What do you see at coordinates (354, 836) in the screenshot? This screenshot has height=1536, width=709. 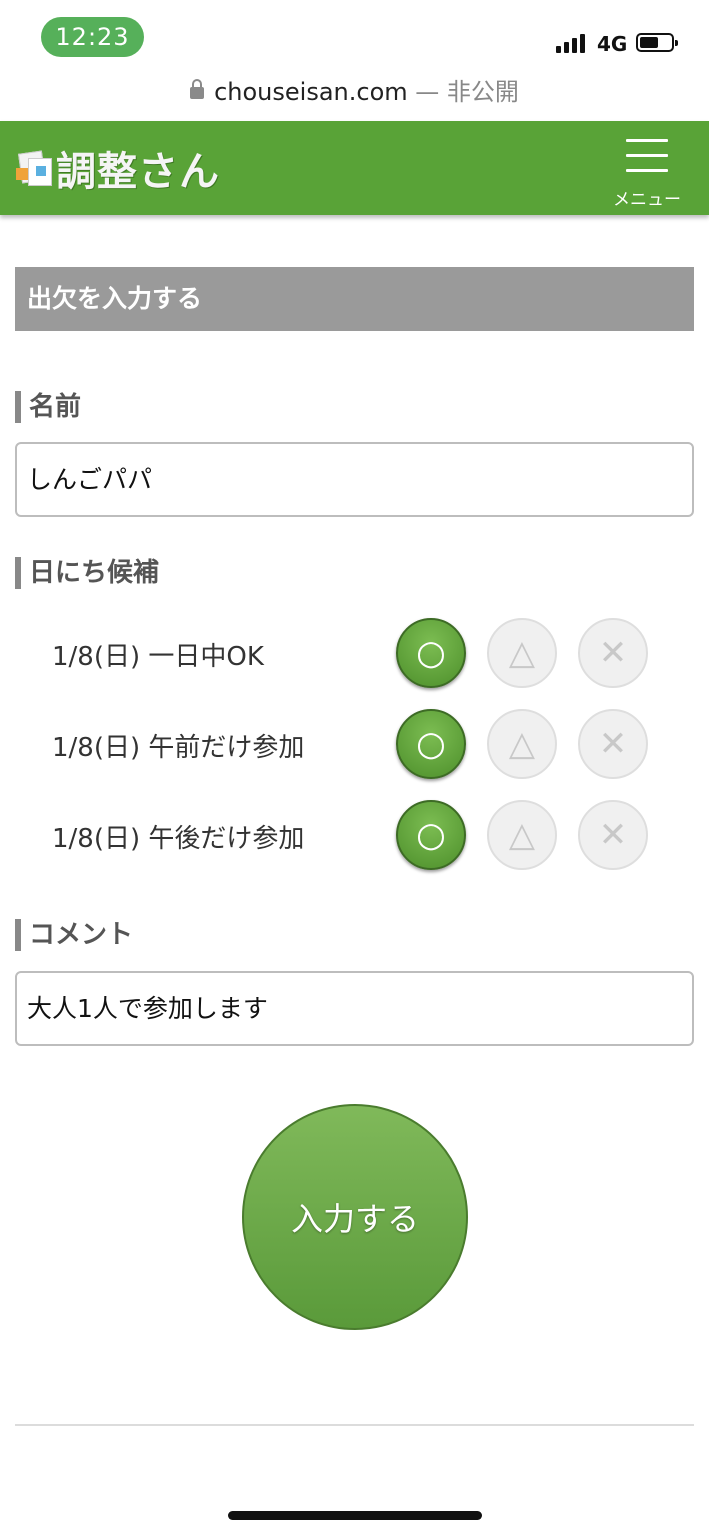 I see `date-row: 1/8(日) 午後だけ参加 ○ △ ✕` at bounding box center [354, 836].